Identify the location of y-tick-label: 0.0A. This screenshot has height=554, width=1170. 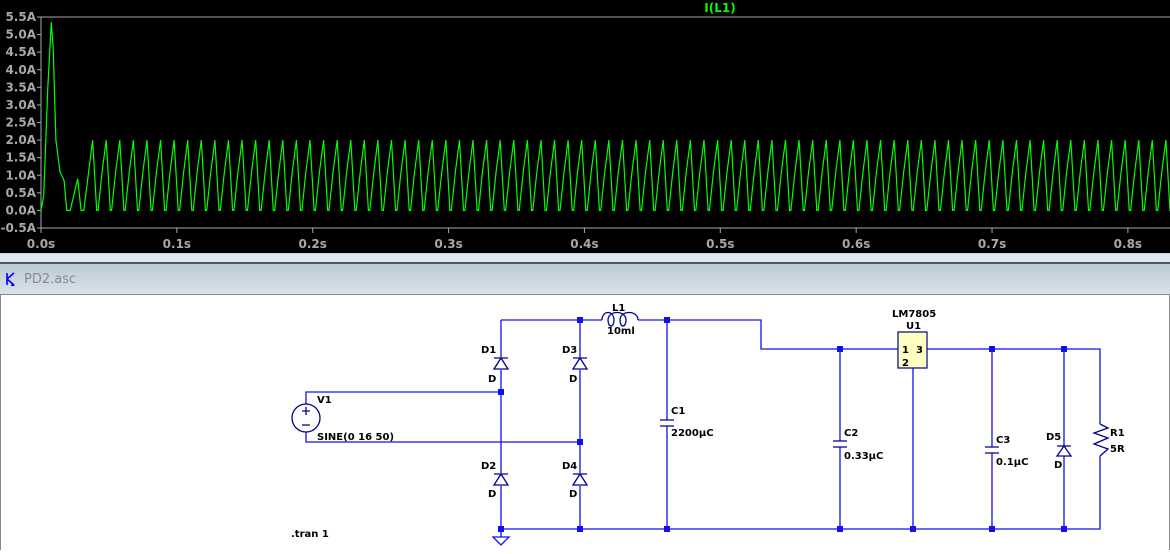
(20, 210).